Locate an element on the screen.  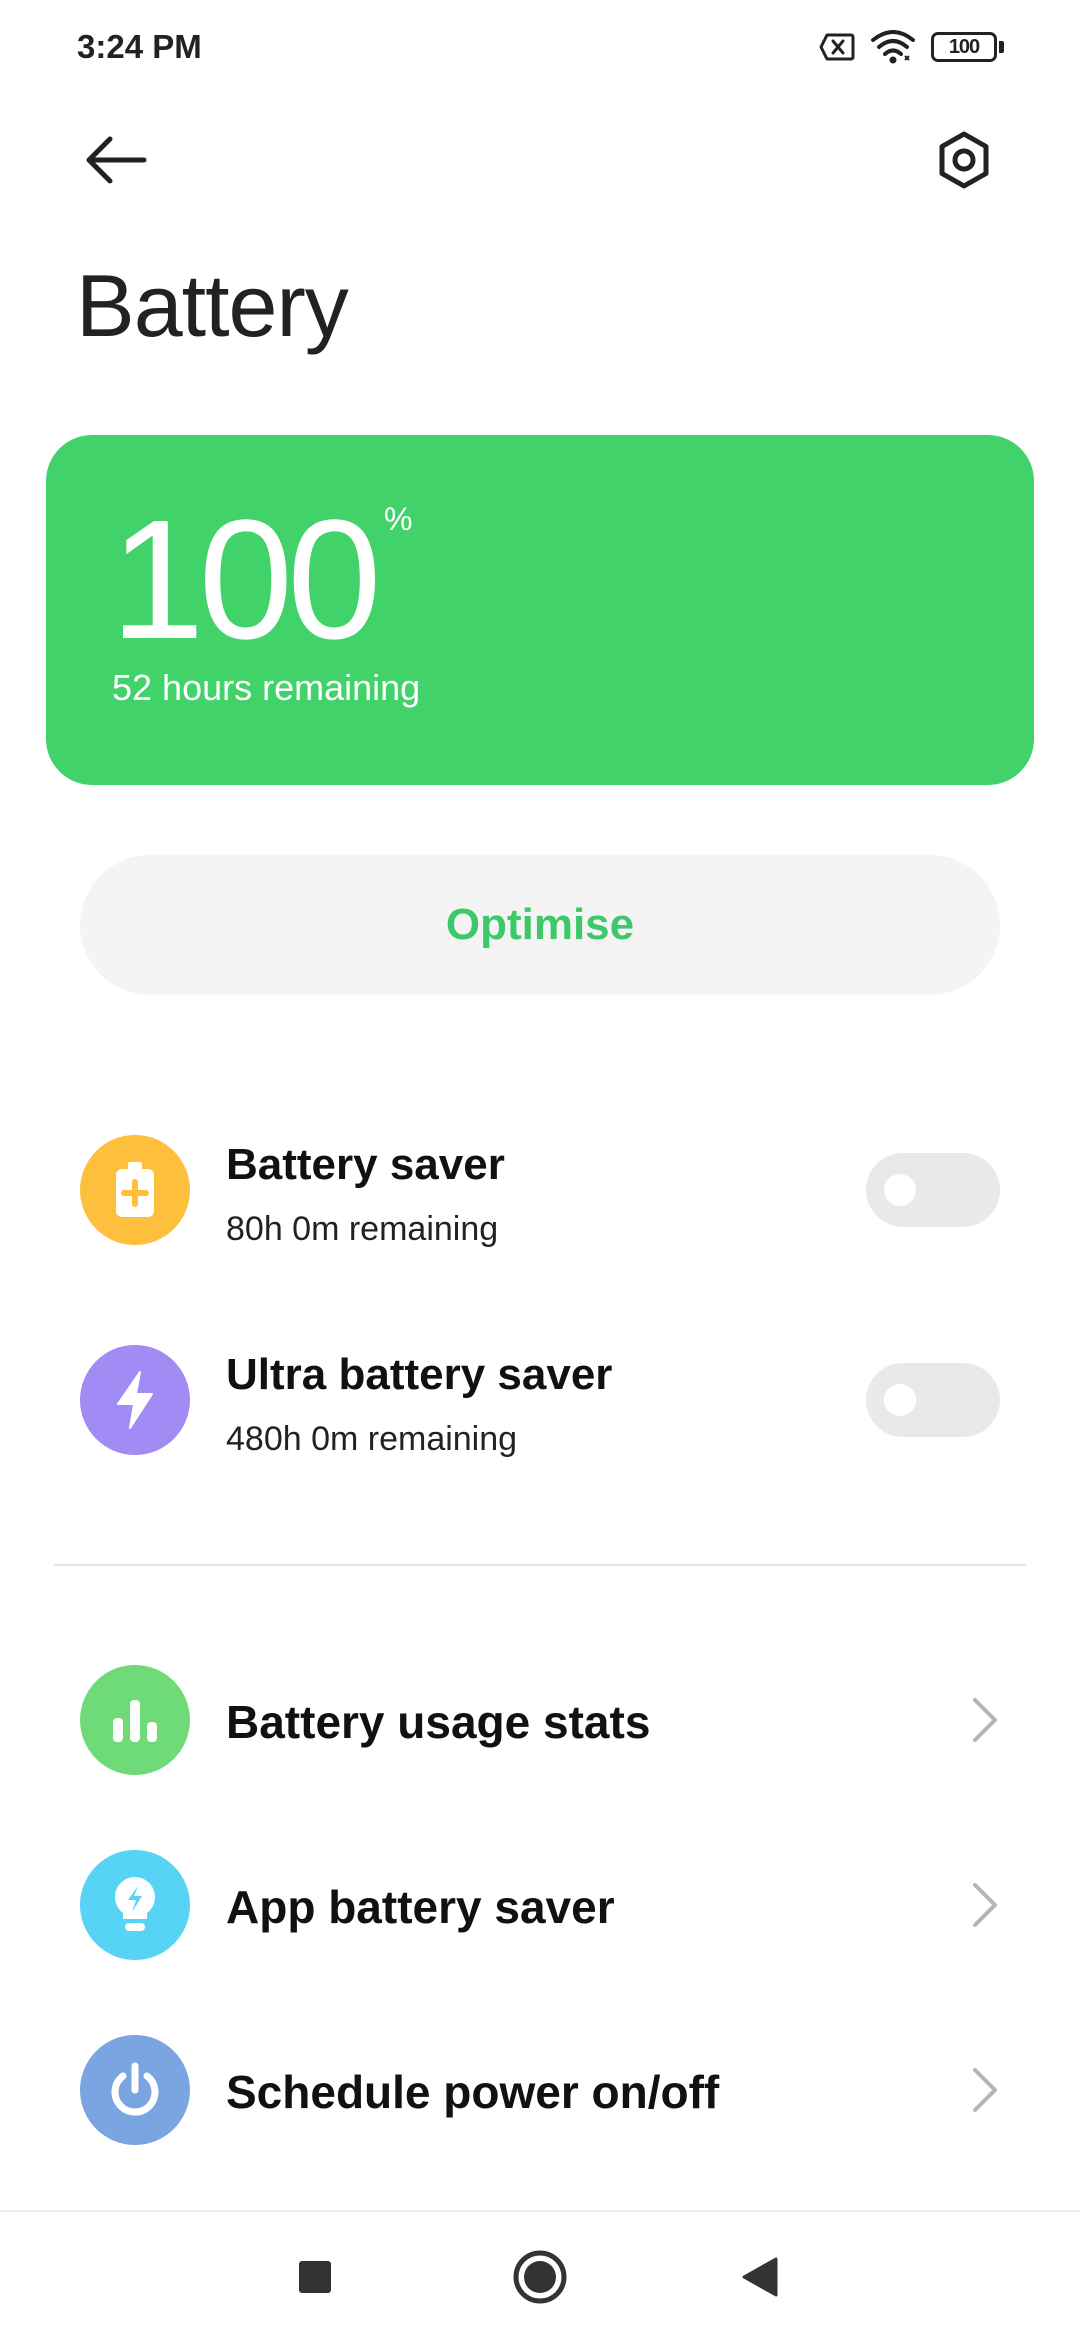
status-icons: 100 is located at coordinates (911, 47).